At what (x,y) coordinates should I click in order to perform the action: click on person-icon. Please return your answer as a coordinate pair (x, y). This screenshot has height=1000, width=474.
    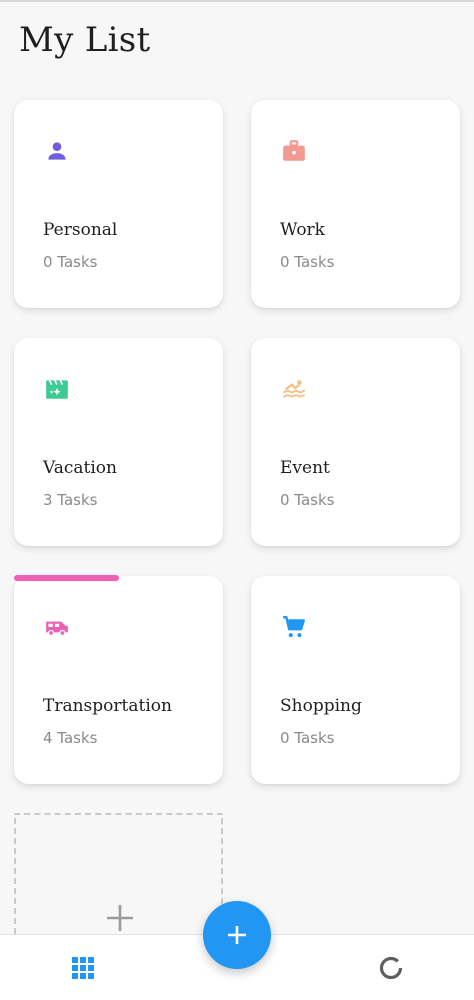
    Looking at the image, I should click on (57, 151).